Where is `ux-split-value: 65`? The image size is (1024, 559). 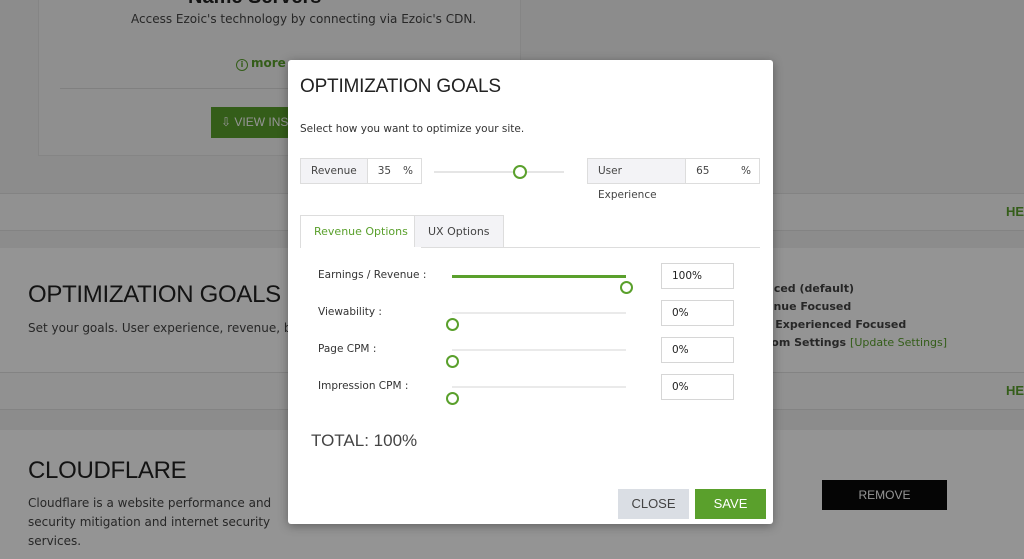 ux-split-value: 65 is located at coordinates (703, 171).